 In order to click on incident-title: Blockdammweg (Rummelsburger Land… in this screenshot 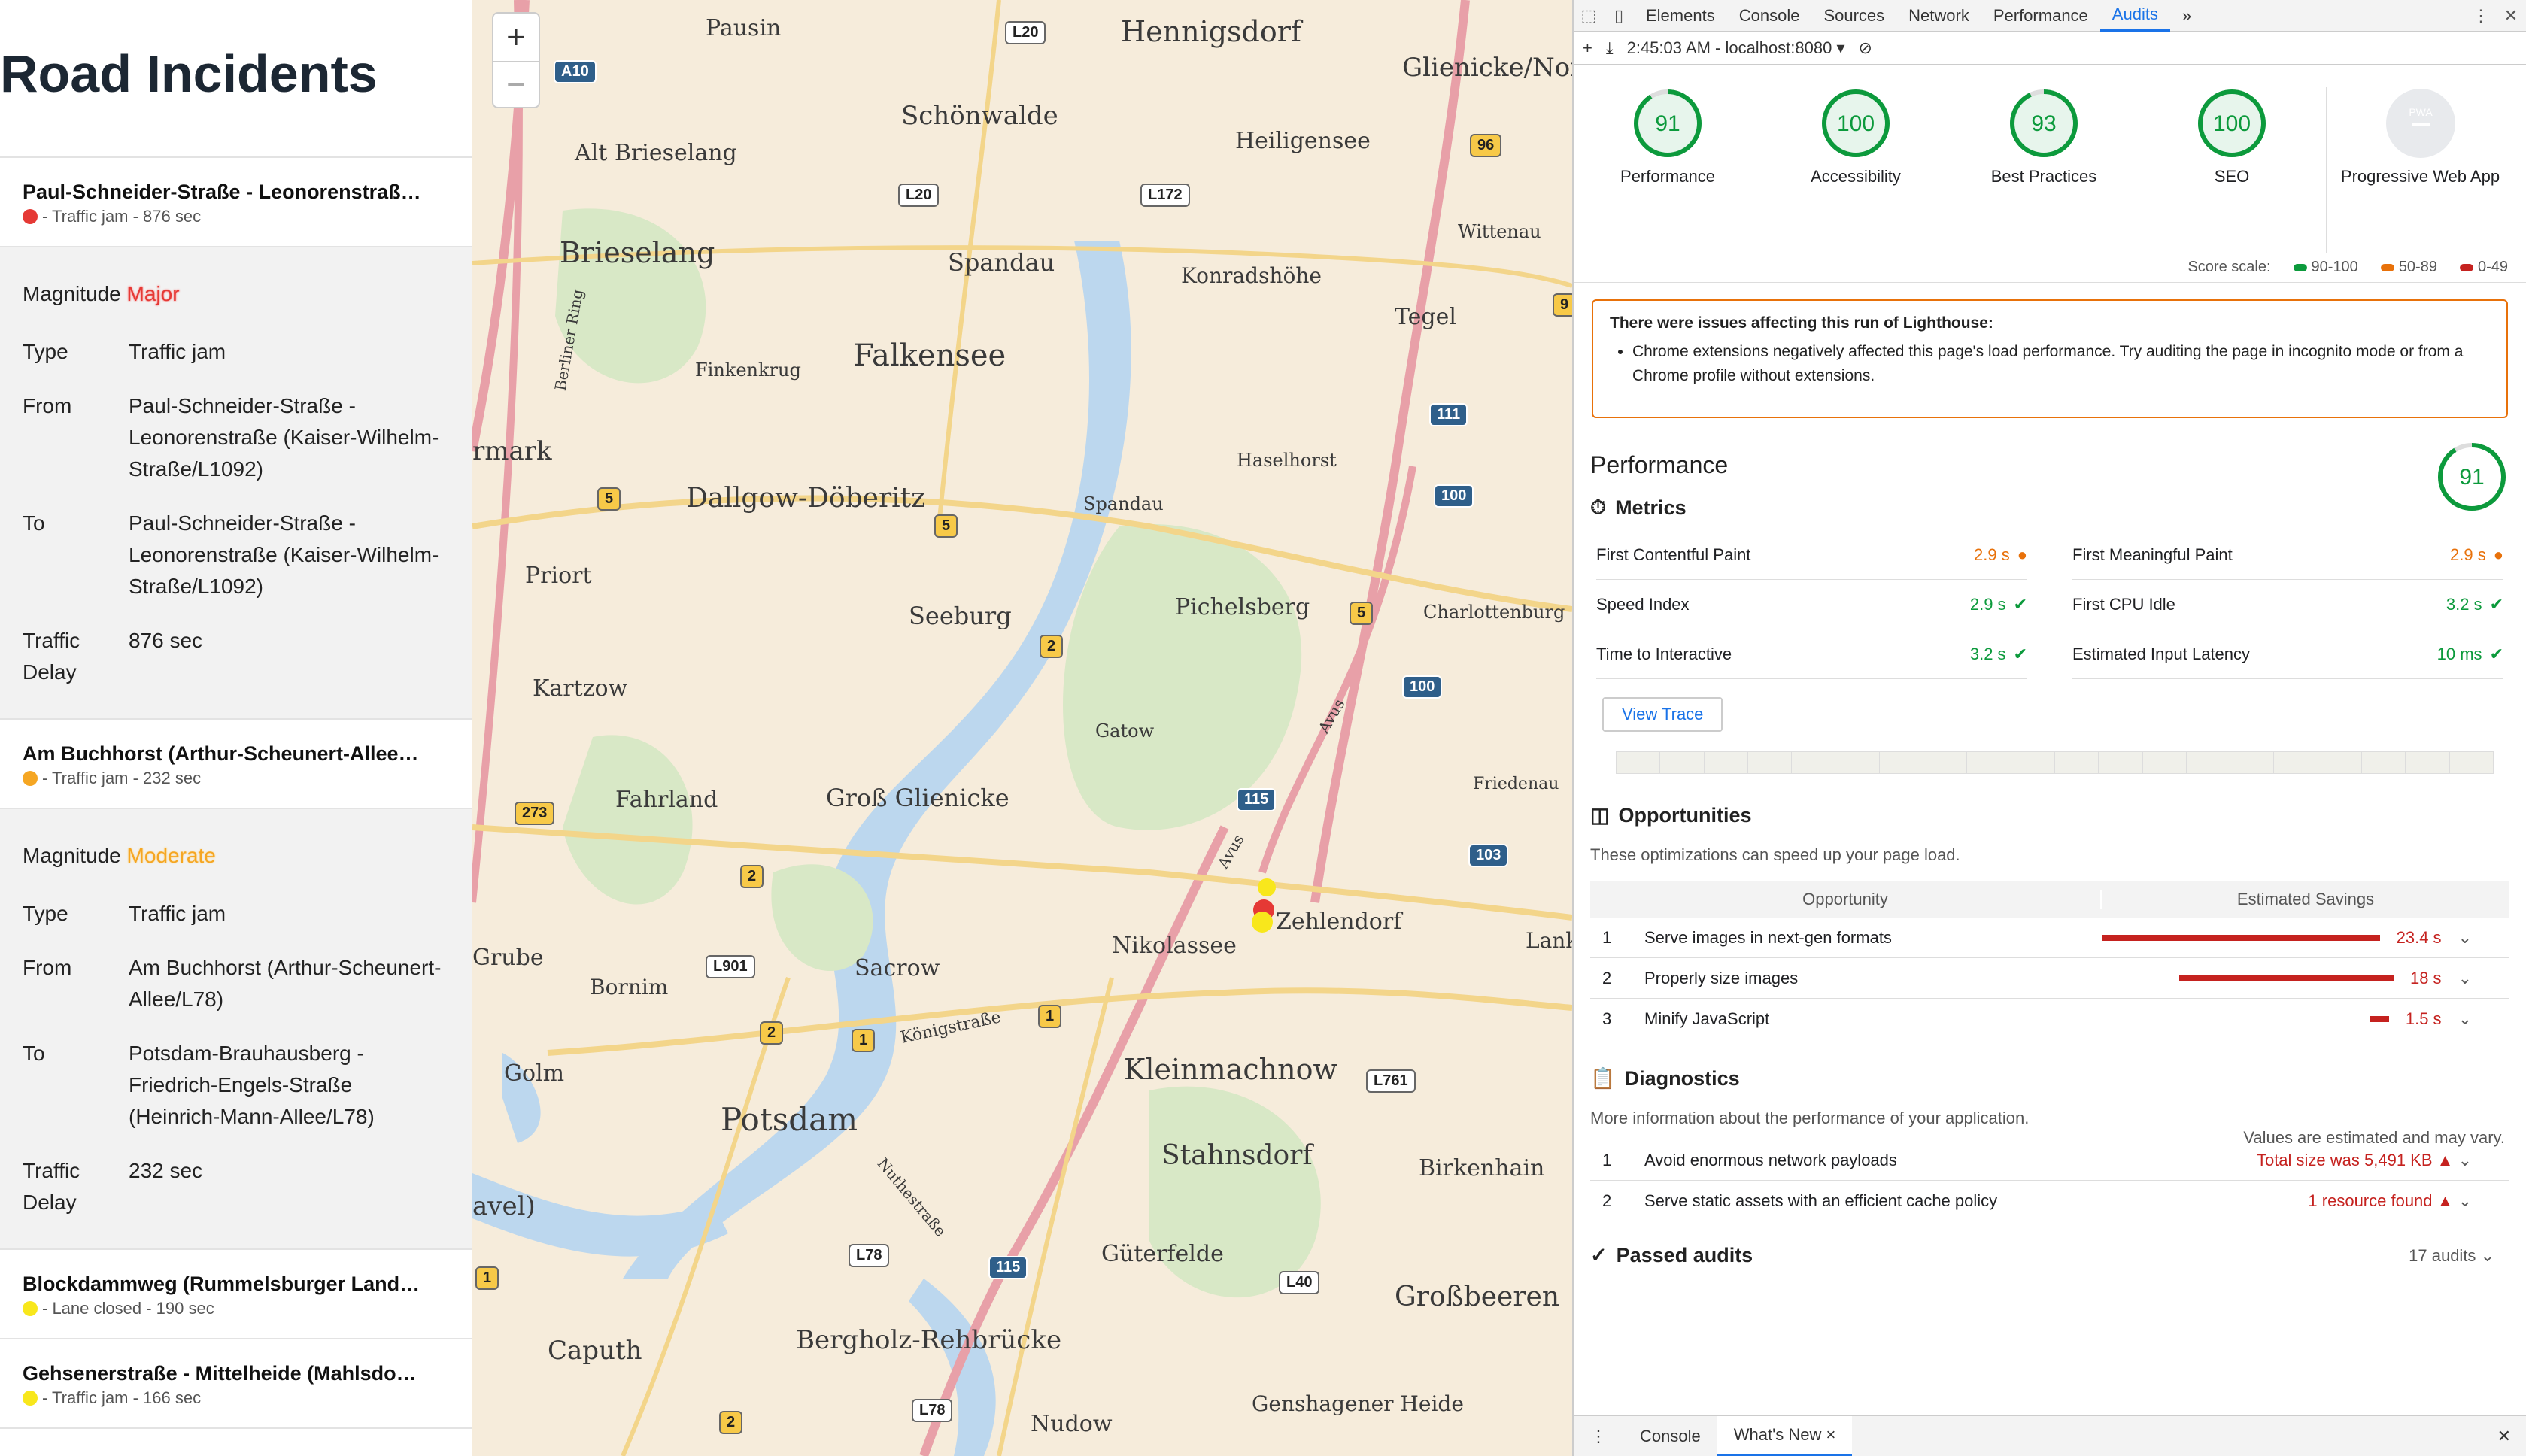, I will do `click(222, 1283)`.